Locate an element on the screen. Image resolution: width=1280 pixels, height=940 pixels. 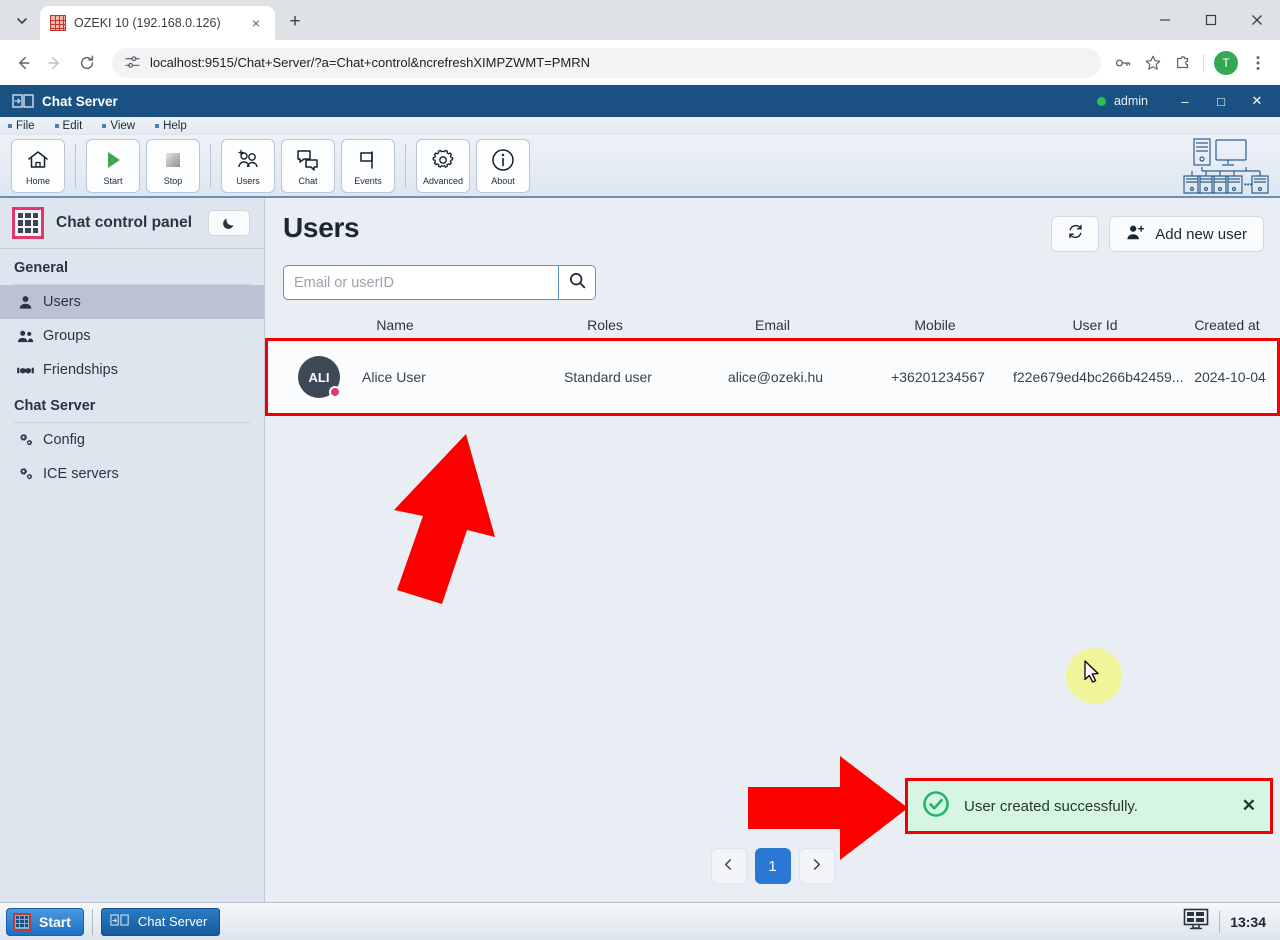
menu-label: Edit is located at coordinates (72, 125).